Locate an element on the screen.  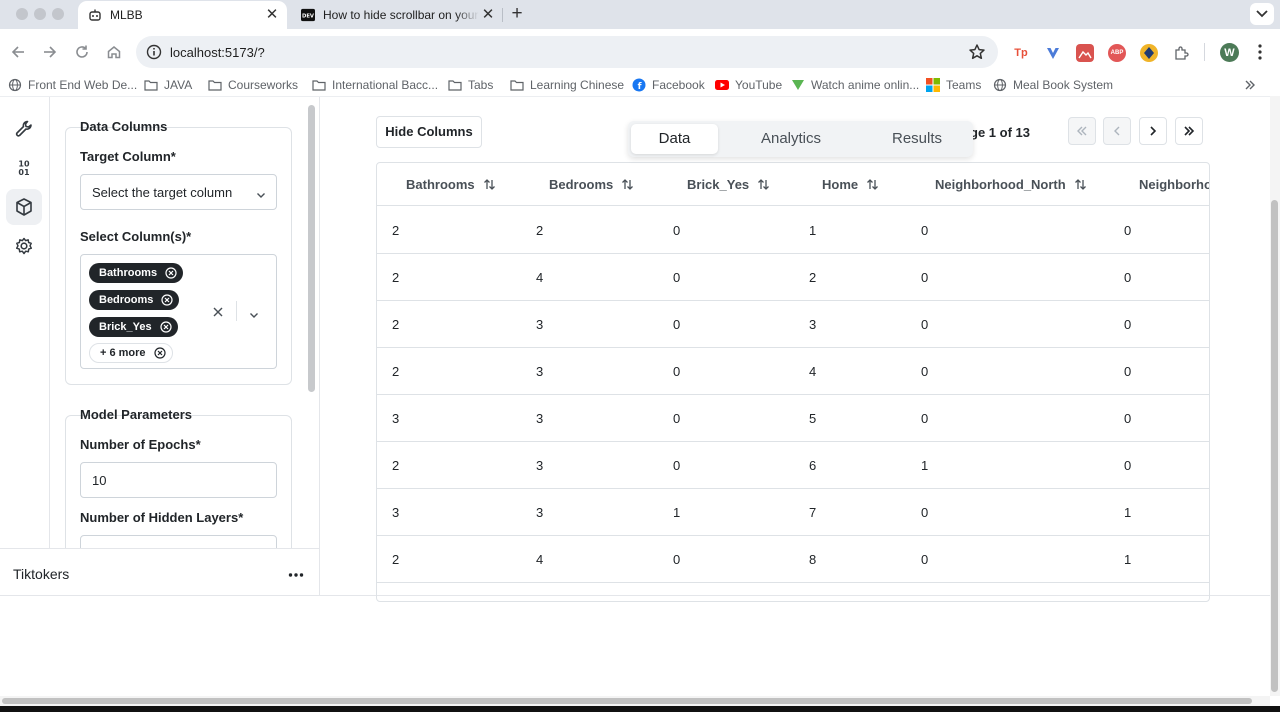
selected-column-pill: Bedrooms is located at coordinates (134, 300).